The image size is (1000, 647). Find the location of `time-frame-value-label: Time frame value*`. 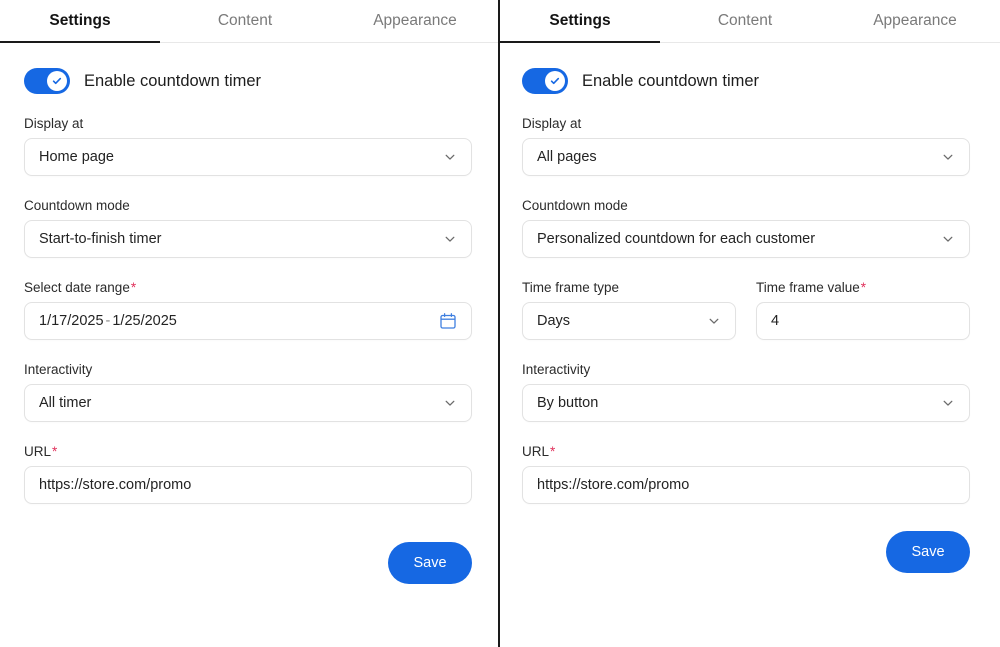

time-frame-value-label: Time frame value* is located at coordinates (863, 287).